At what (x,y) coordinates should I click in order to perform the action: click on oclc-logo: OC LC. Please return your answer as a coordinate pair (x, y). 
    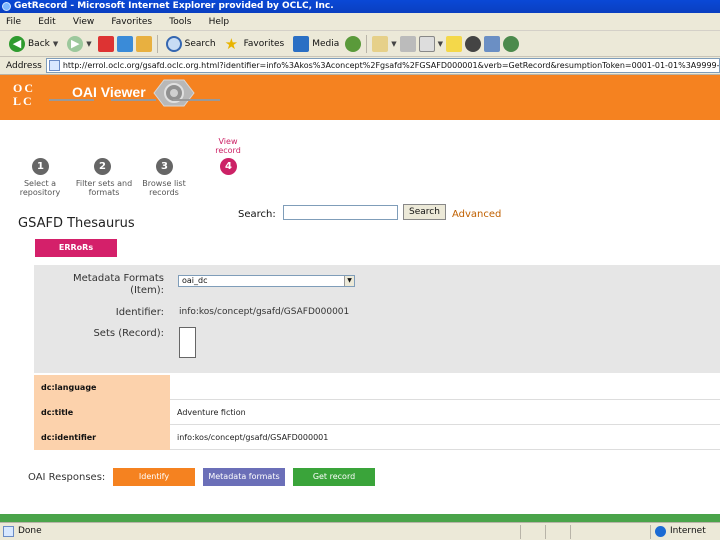
    Looking at the image, I should click on (35, 95).